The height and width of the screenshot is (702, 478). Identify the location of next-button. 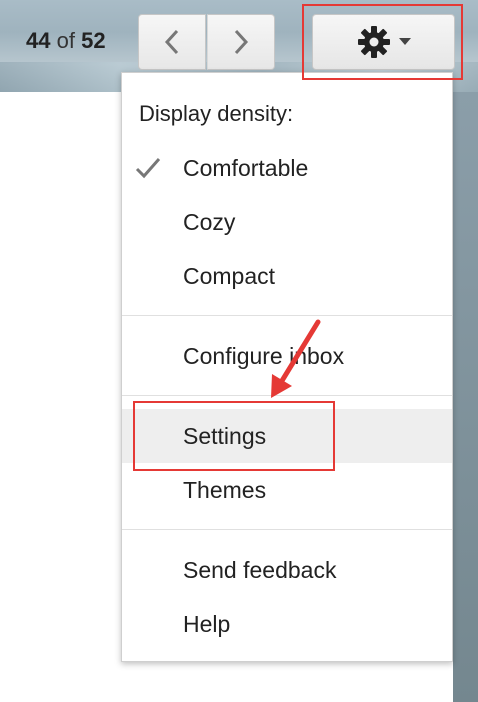
(241, 42).